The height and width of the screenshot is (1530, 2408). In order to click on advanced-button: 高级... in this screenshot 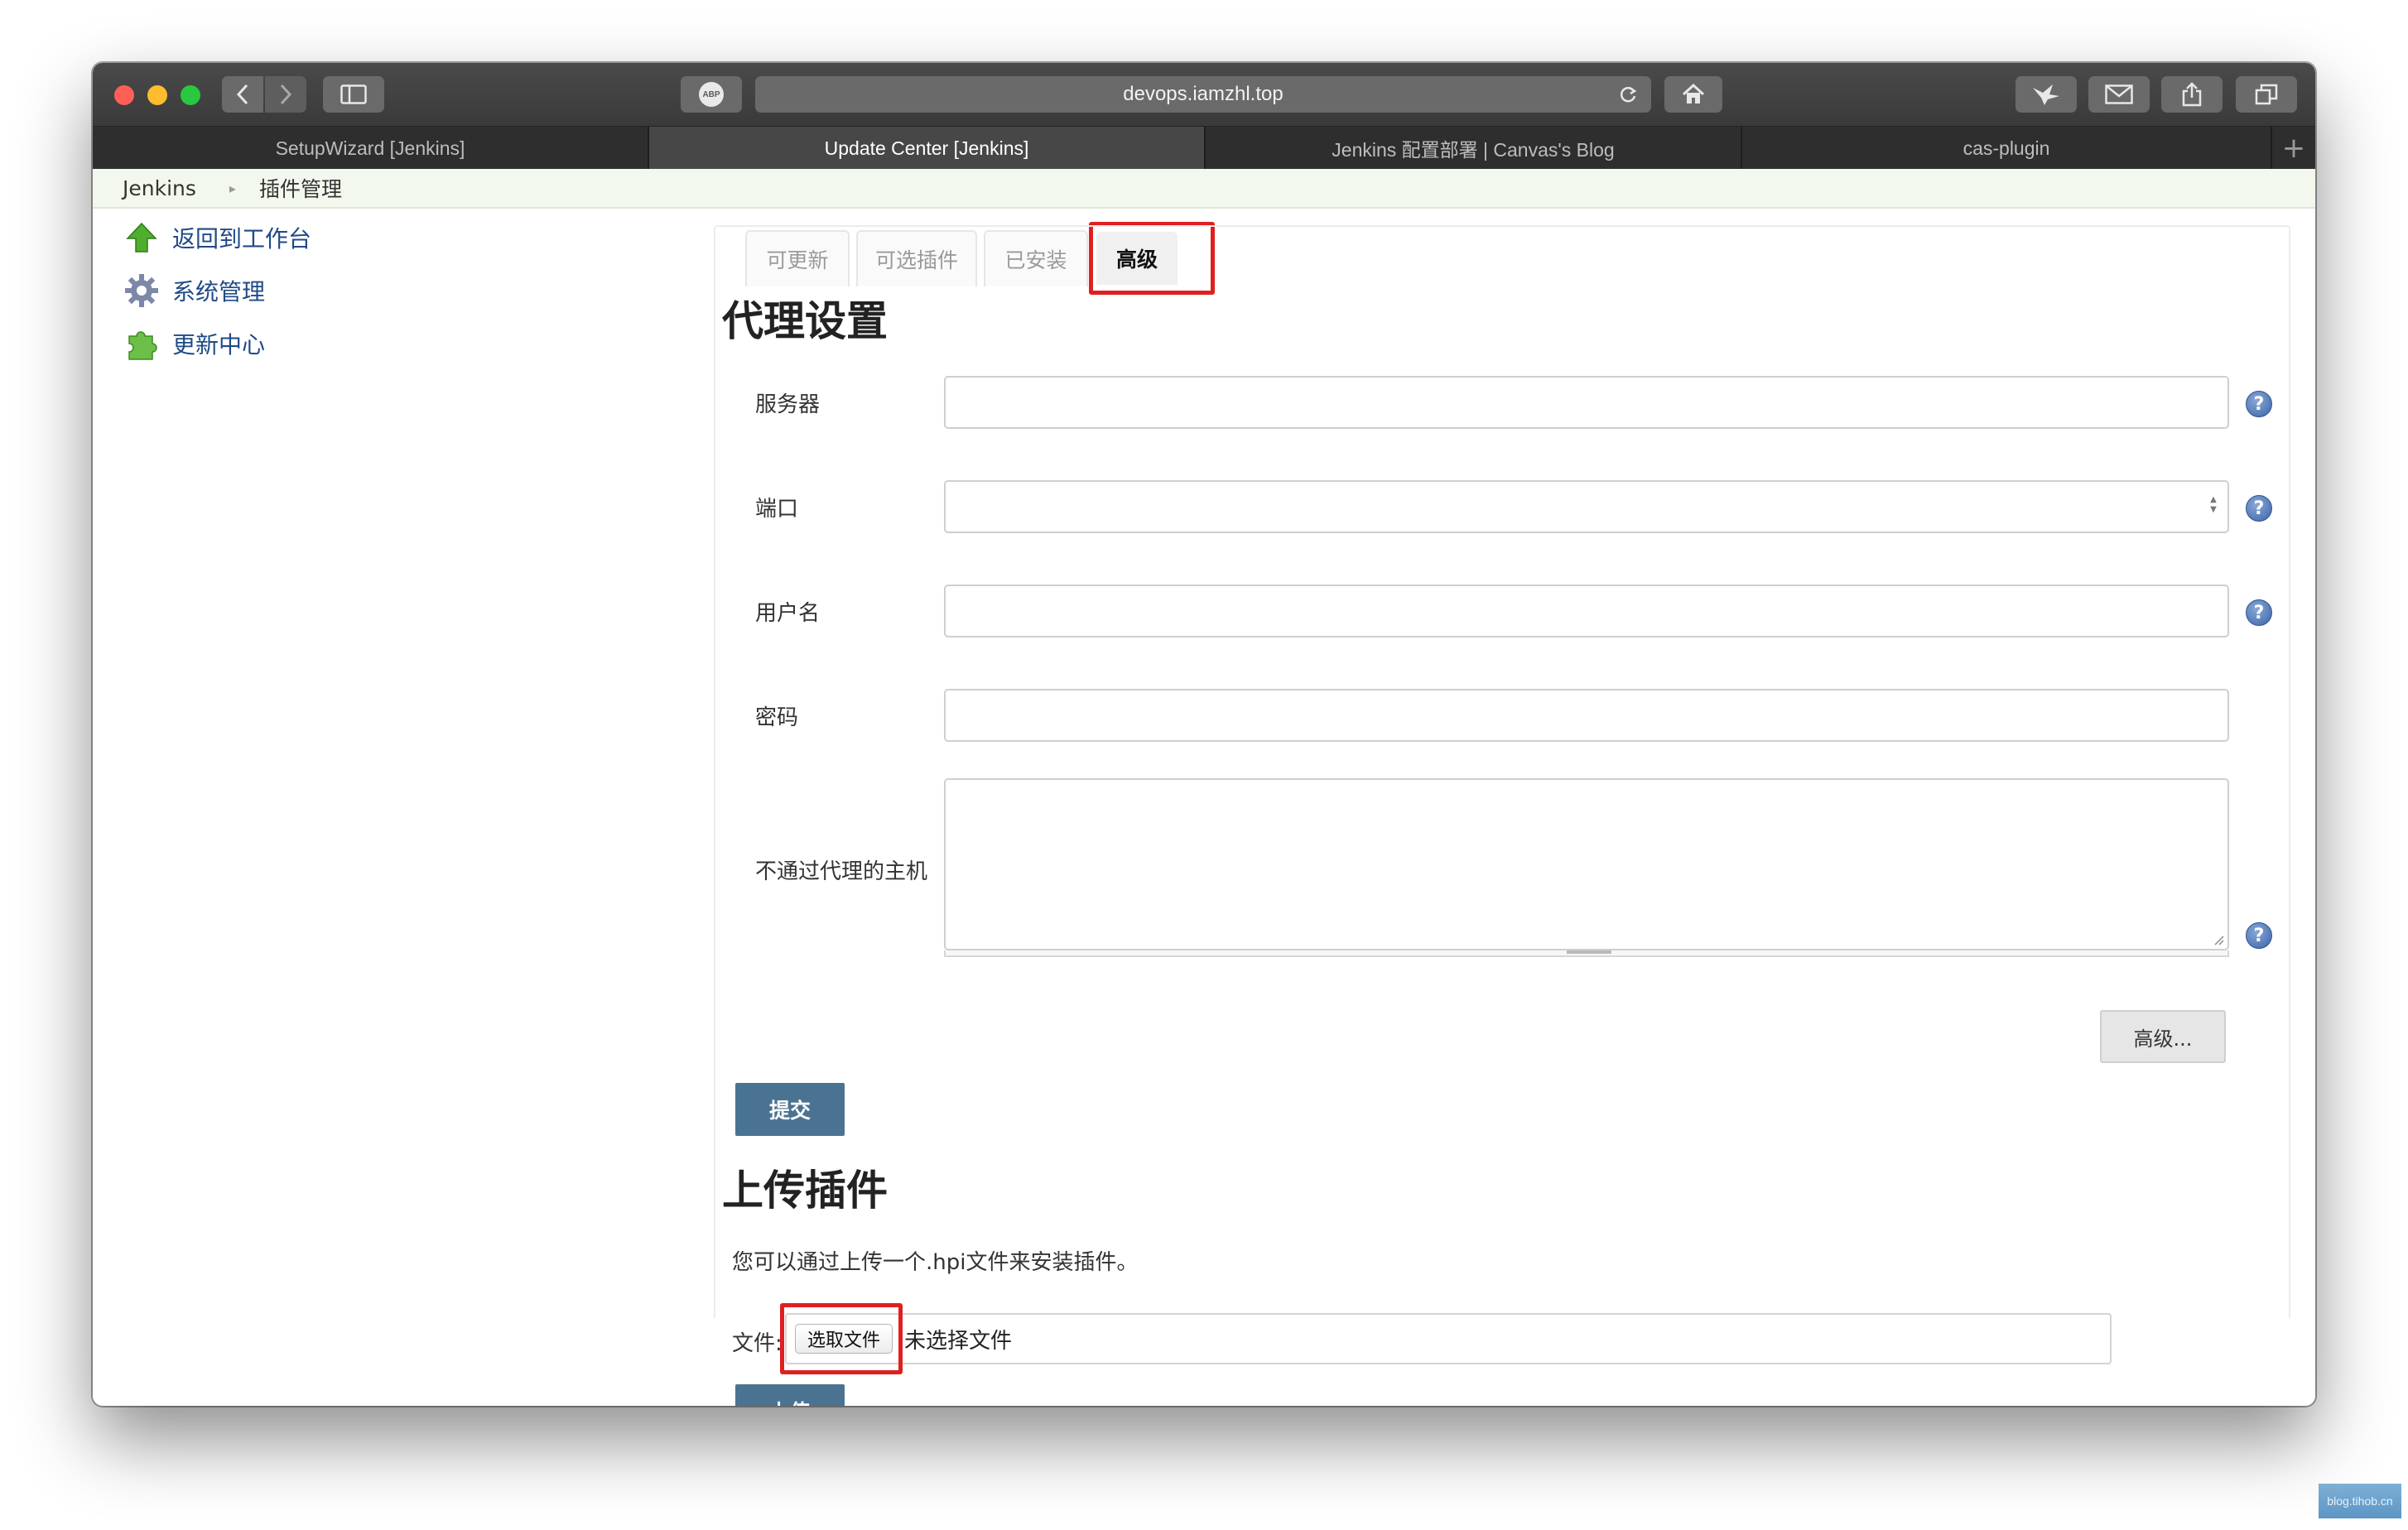, I will do `click(2163, 1036)`.